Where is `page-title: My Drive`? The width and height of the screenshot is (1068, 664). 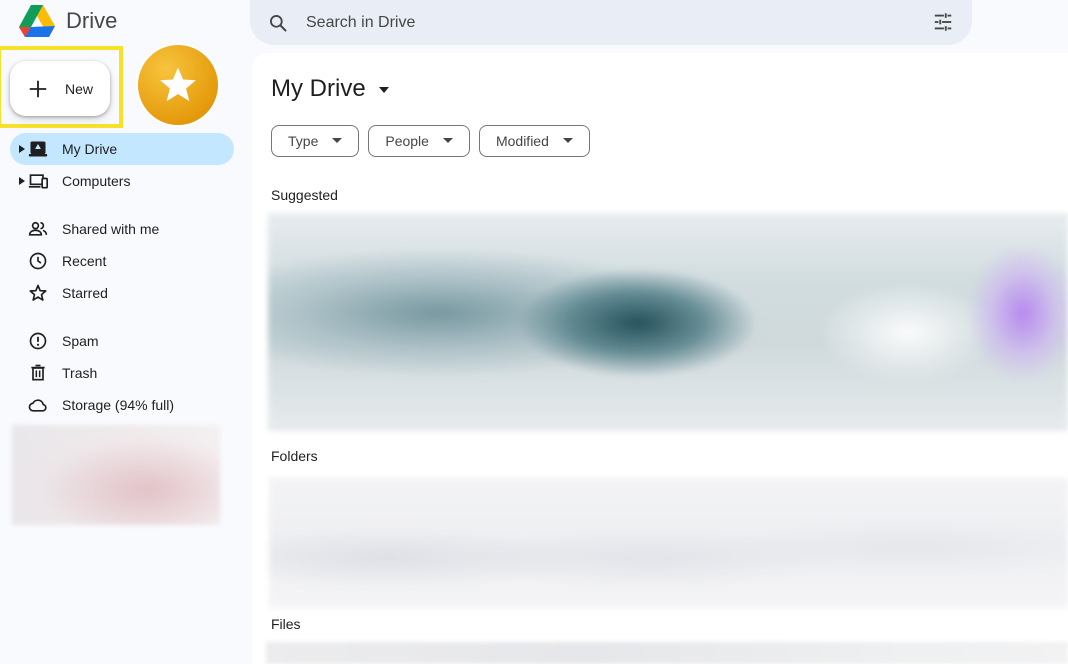
page-title: My Drive is located at coordinates (330, 89).